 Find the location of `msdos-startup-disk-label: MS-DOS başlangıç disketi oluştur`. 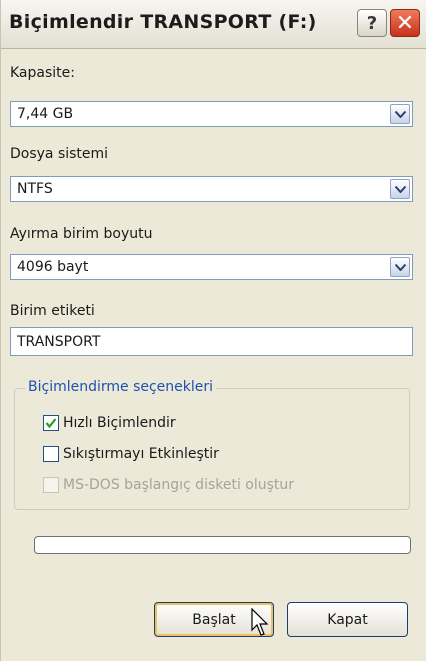

msdos-startup-disk-label: MS-DOS başlangıç disketi oluştur is located at coordinates (179, 485).